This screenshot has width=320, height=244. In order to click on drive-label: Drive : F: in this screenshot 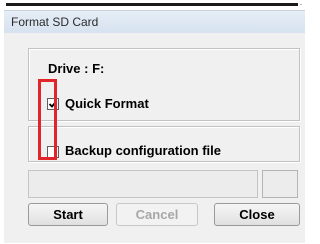, I will do `click(76, 68)`.